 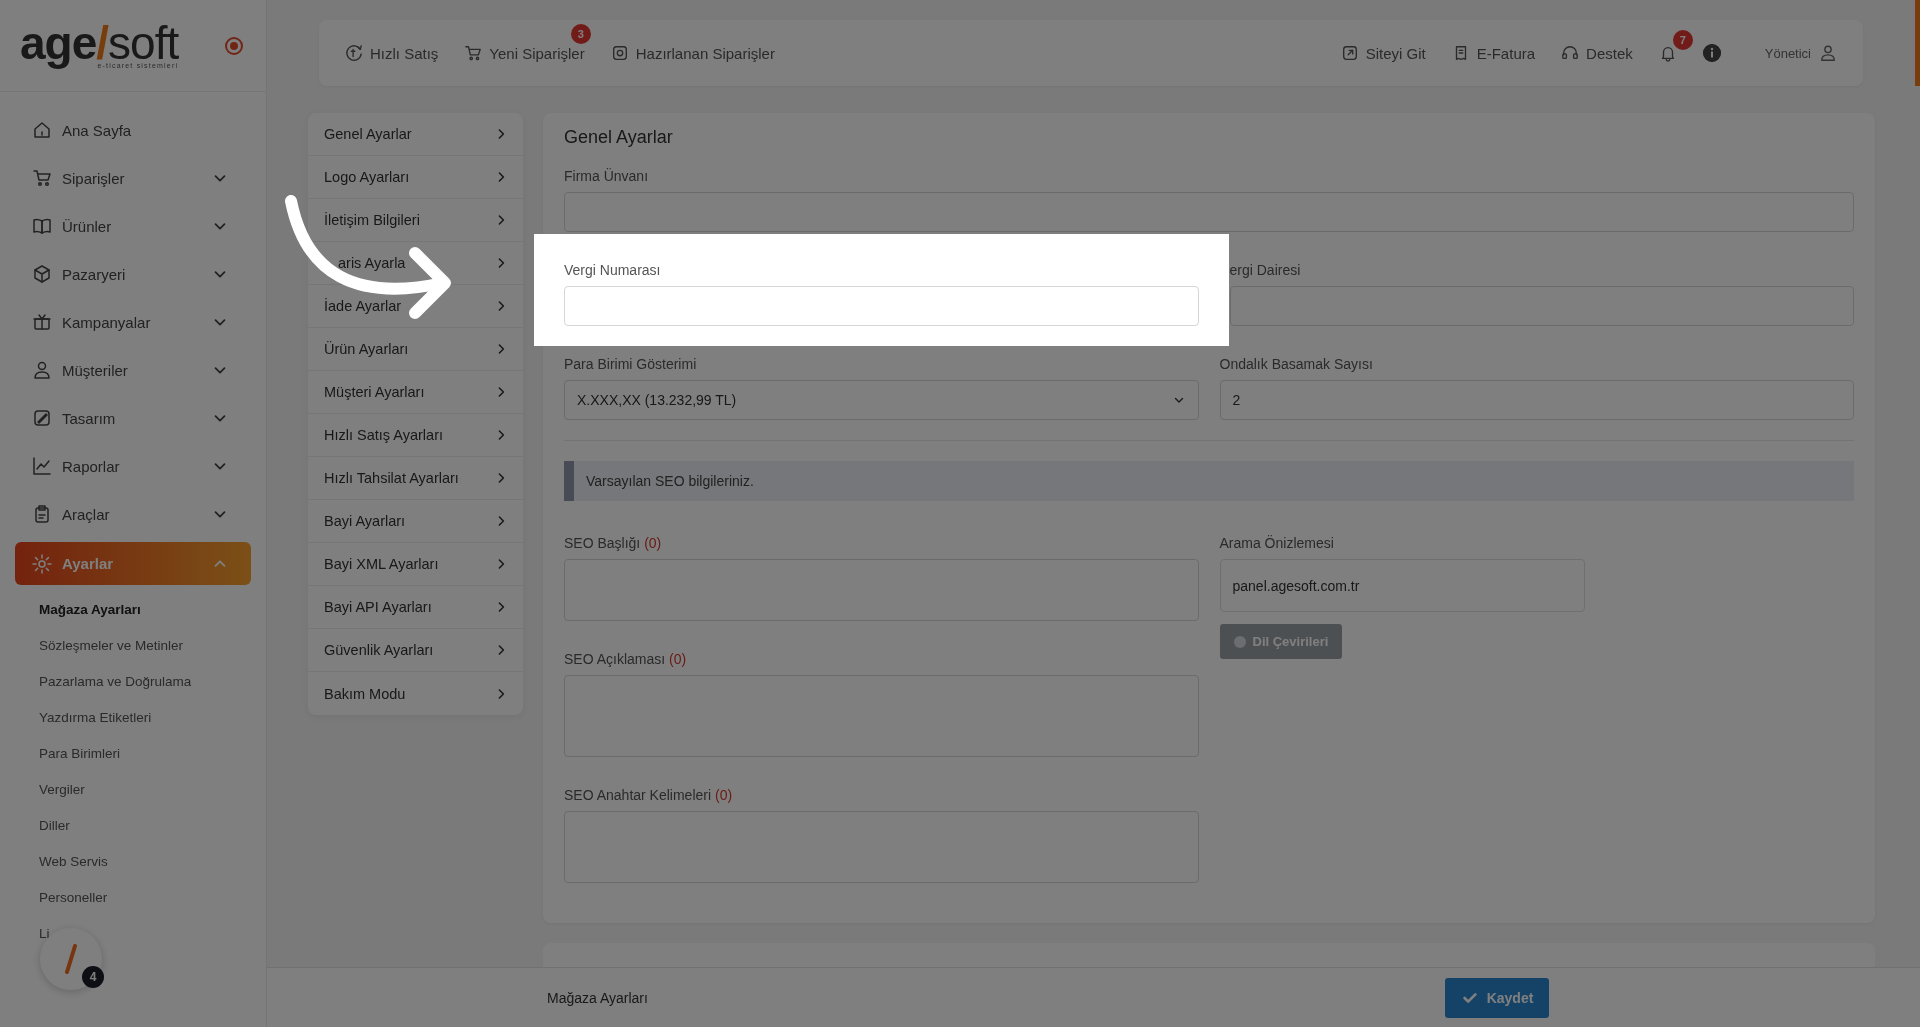 I want to click on settings-menu-item: Ürün Ayarları, so click(x=415, y=349).